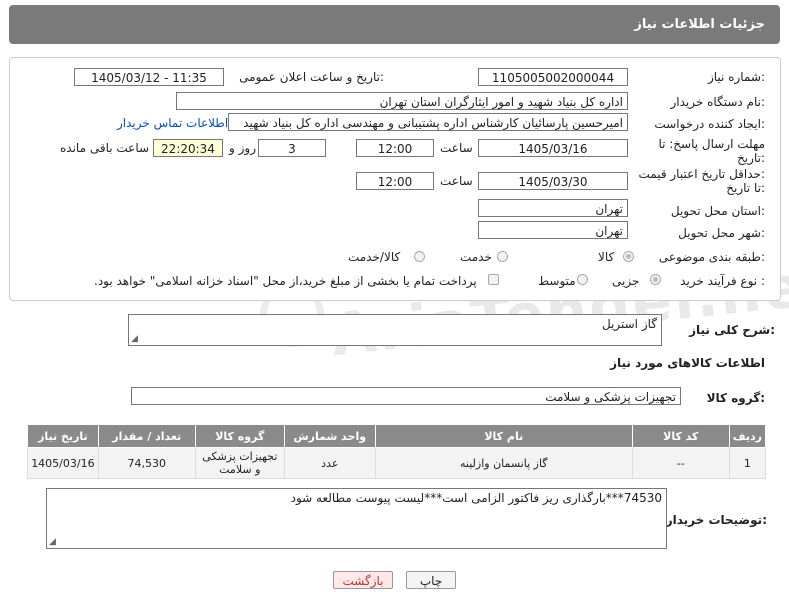 Image resolution: width=789 pixels, height=606 pixels. I want to click on cell-unit: عدد, so click(329, 463).